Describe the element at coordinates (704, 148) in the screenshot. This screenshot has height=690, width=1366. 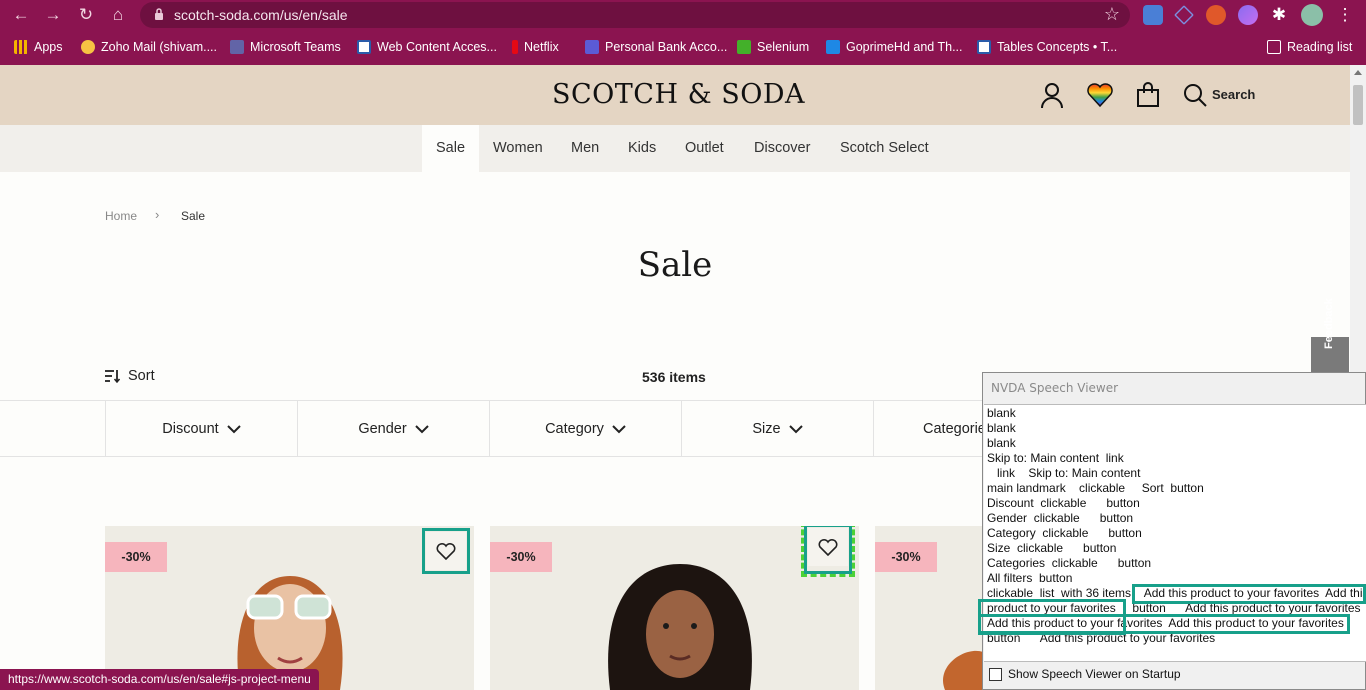
I see `nav-outlet: Outlet` at that location.